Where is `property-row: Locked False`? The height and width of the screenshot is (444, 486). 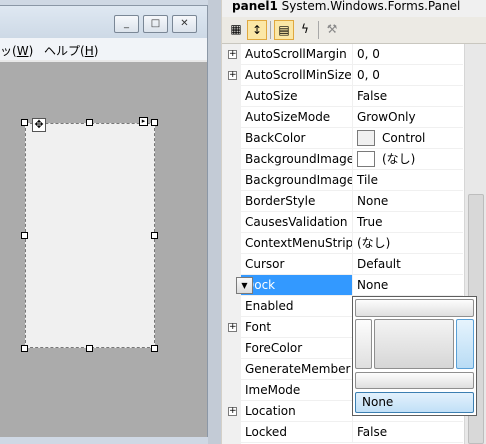
property-row: Locked False is located at coordinates (354, 432).